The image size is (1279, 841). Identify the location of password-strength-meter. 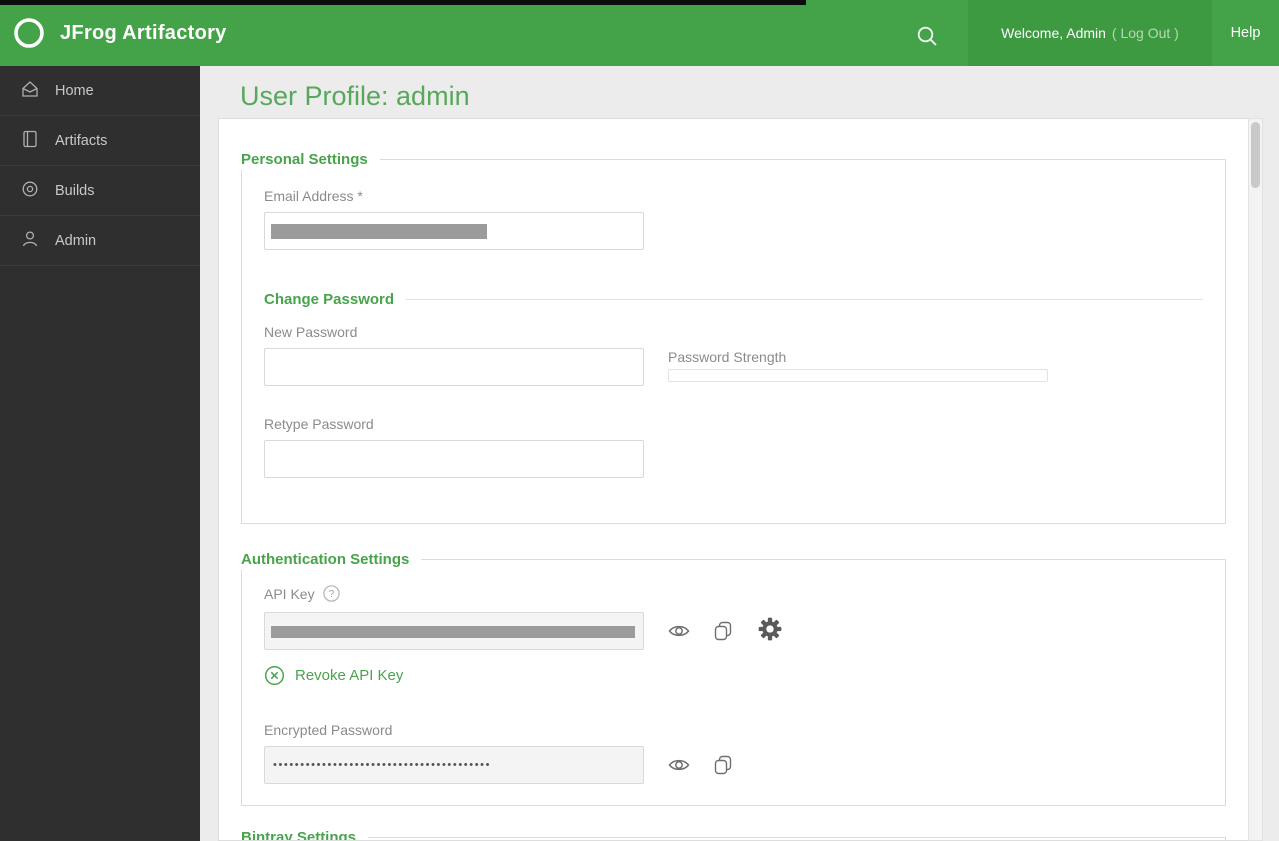
(858, 375).